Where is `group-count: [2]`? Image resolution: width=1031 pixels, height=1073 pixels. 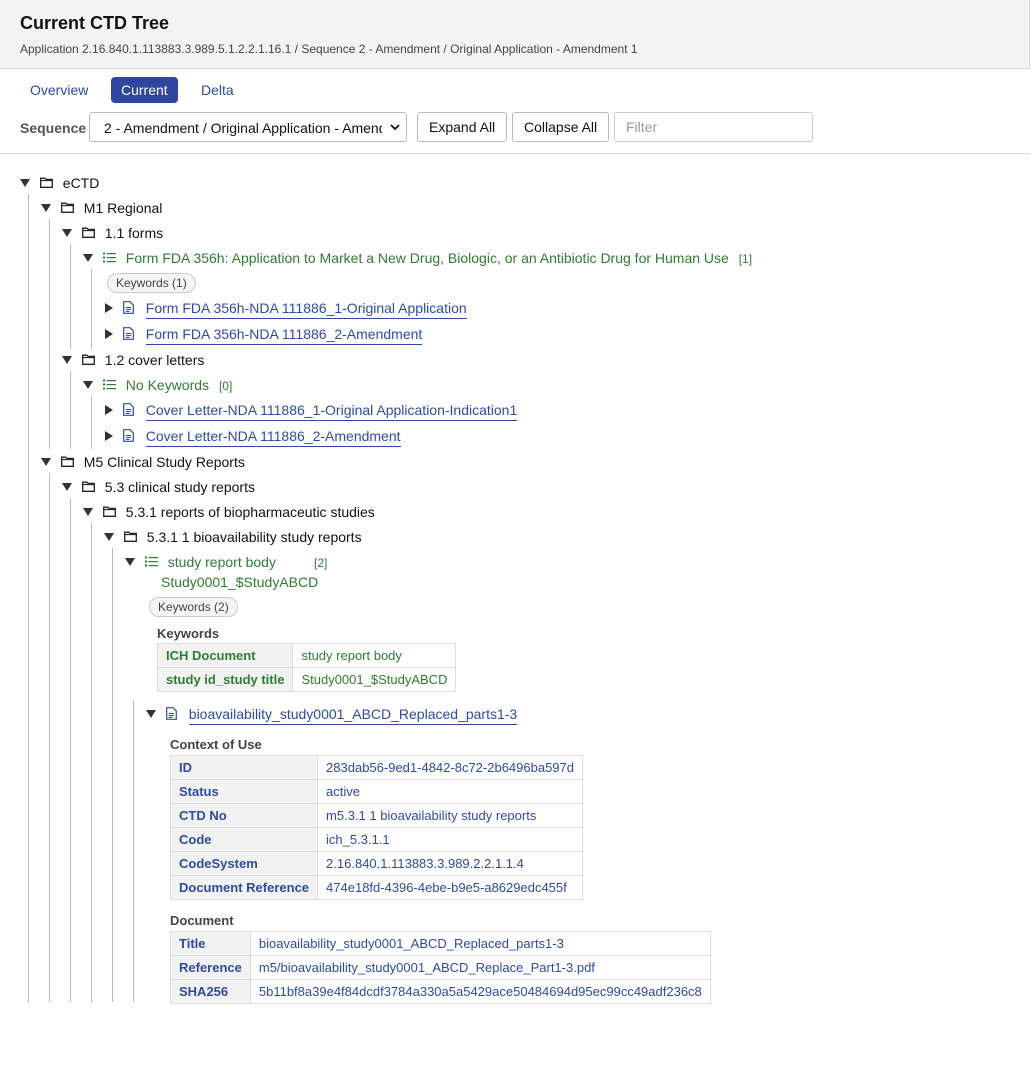 group-count: [2] is located at coordinates (321, 563).